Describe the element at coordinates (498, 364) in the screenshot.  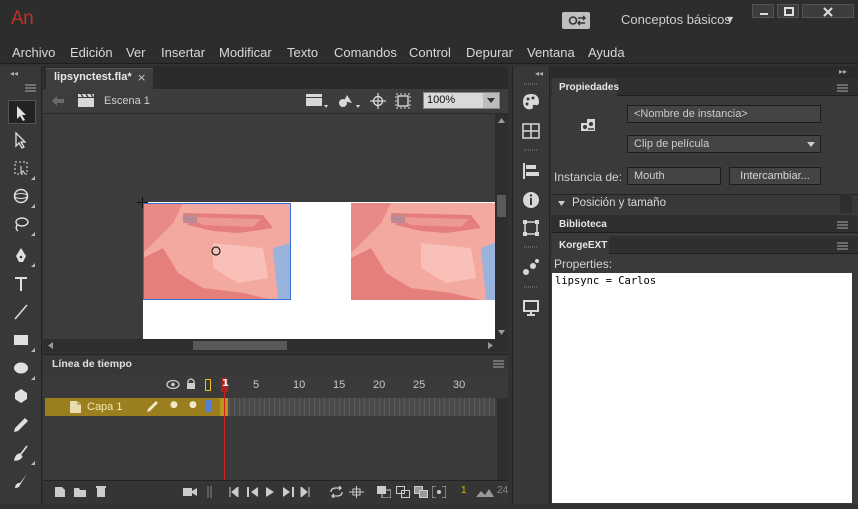
I see `timeline-menu-icon` at that location.